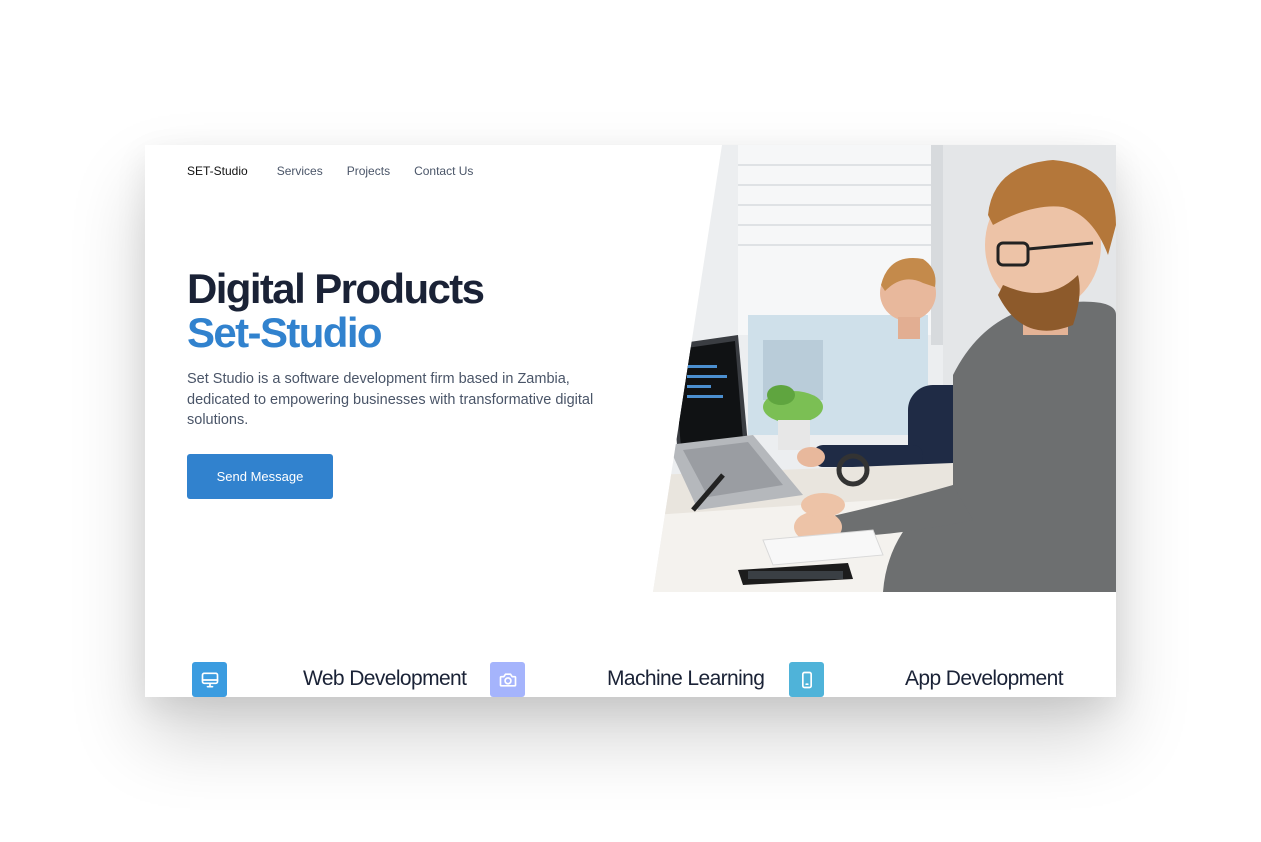  Describe the element at coordinates (507, 679) in the screenshot. I see `camera-icon` at that location.